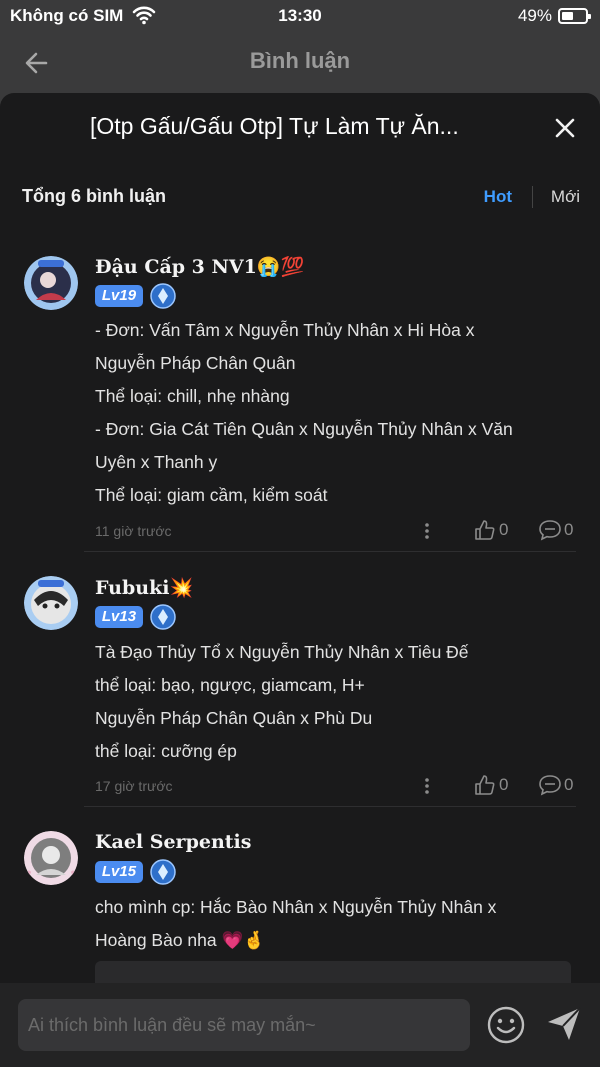  What do you see at coordinates (195, 363) in the screenshot?
I see `comment-text-line: Nguyễn Pháp Chân Quân` at bounding box center [195, 363].